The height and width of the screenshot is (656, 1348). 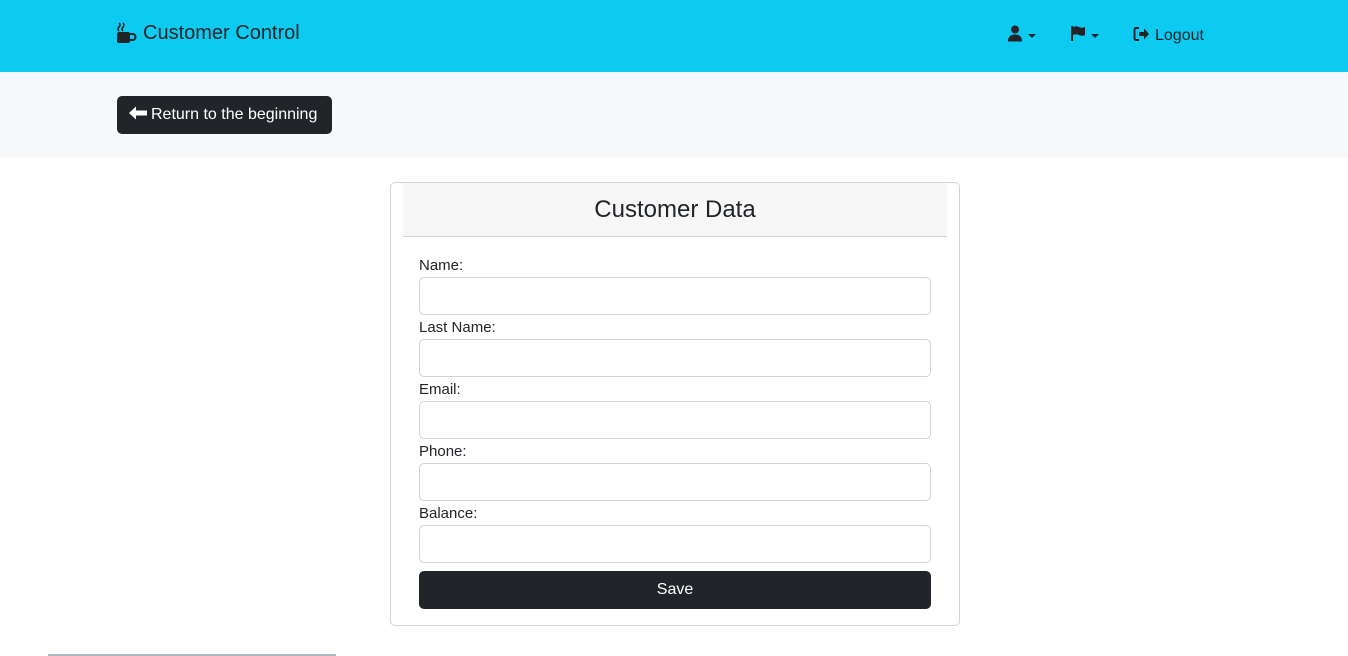 What do you see at coordinates (234, 114) in the screenshot?
I see `return-button-label: Return to the beginning` at bounding box center [234, 114].